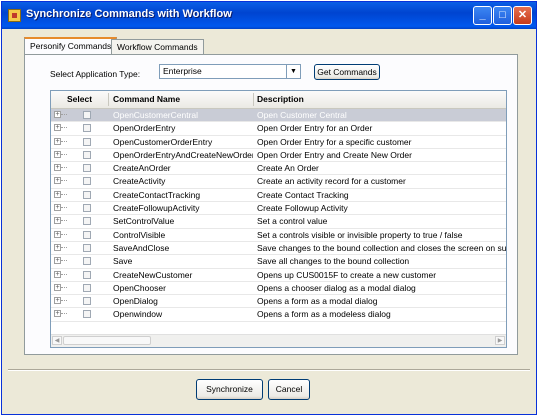 The image size is (540, 418). I want to click on maximize-button: □, so click(502, 15).